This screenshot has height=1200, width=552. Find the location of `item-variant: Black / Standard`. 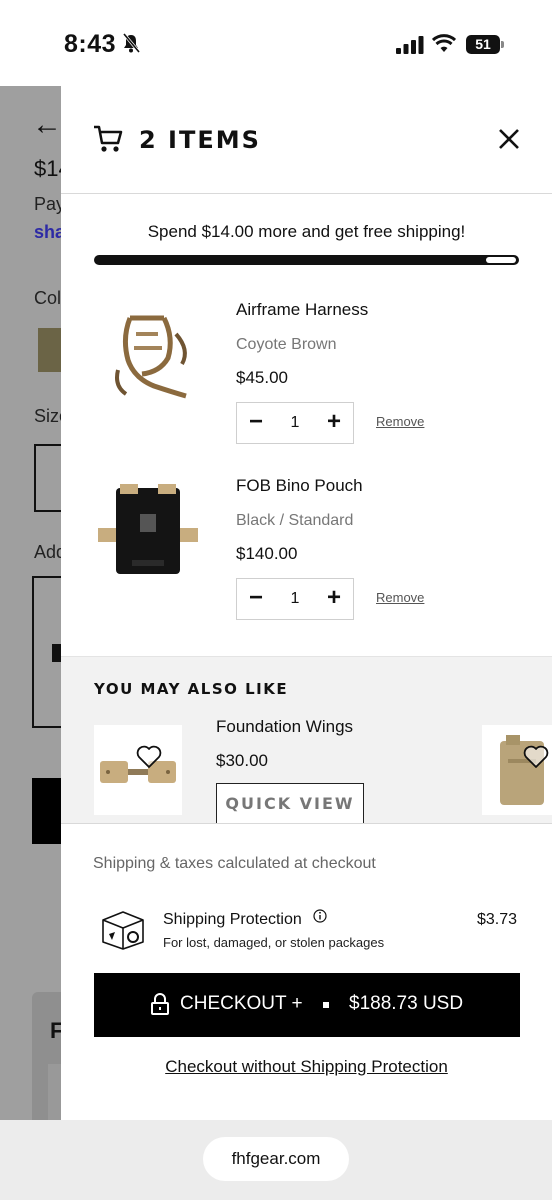

item-variant: Black / Standard is located at coordinates (295, 520).